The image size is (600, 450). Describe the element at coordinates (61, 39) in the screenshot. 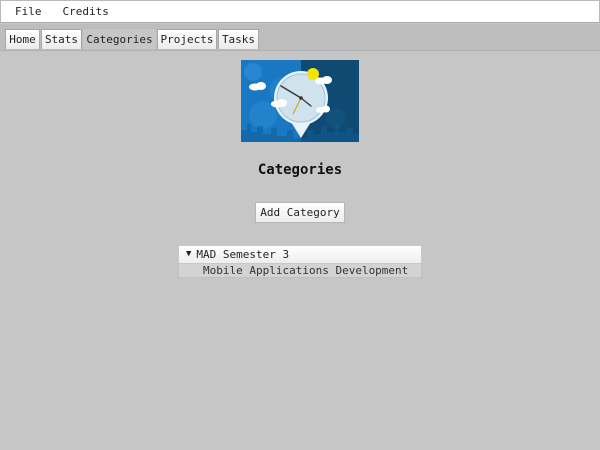

I see `tab-stats: Stats` at that location.